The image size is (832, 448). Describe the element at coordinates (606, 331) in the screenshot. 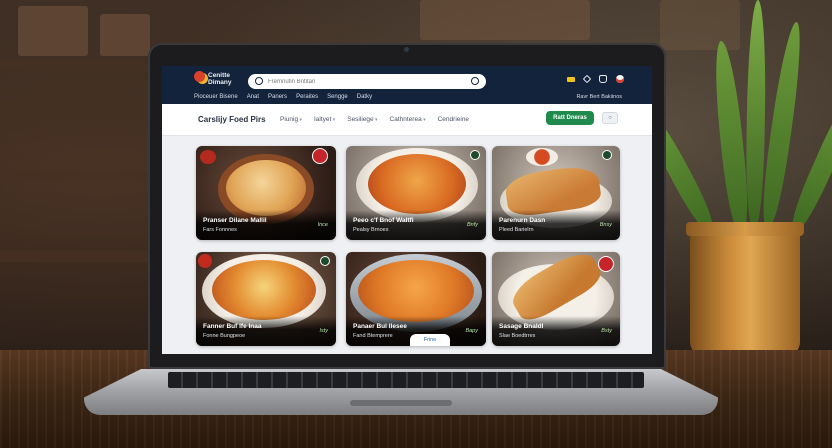

I see `card-rating: Bsty` at that location.